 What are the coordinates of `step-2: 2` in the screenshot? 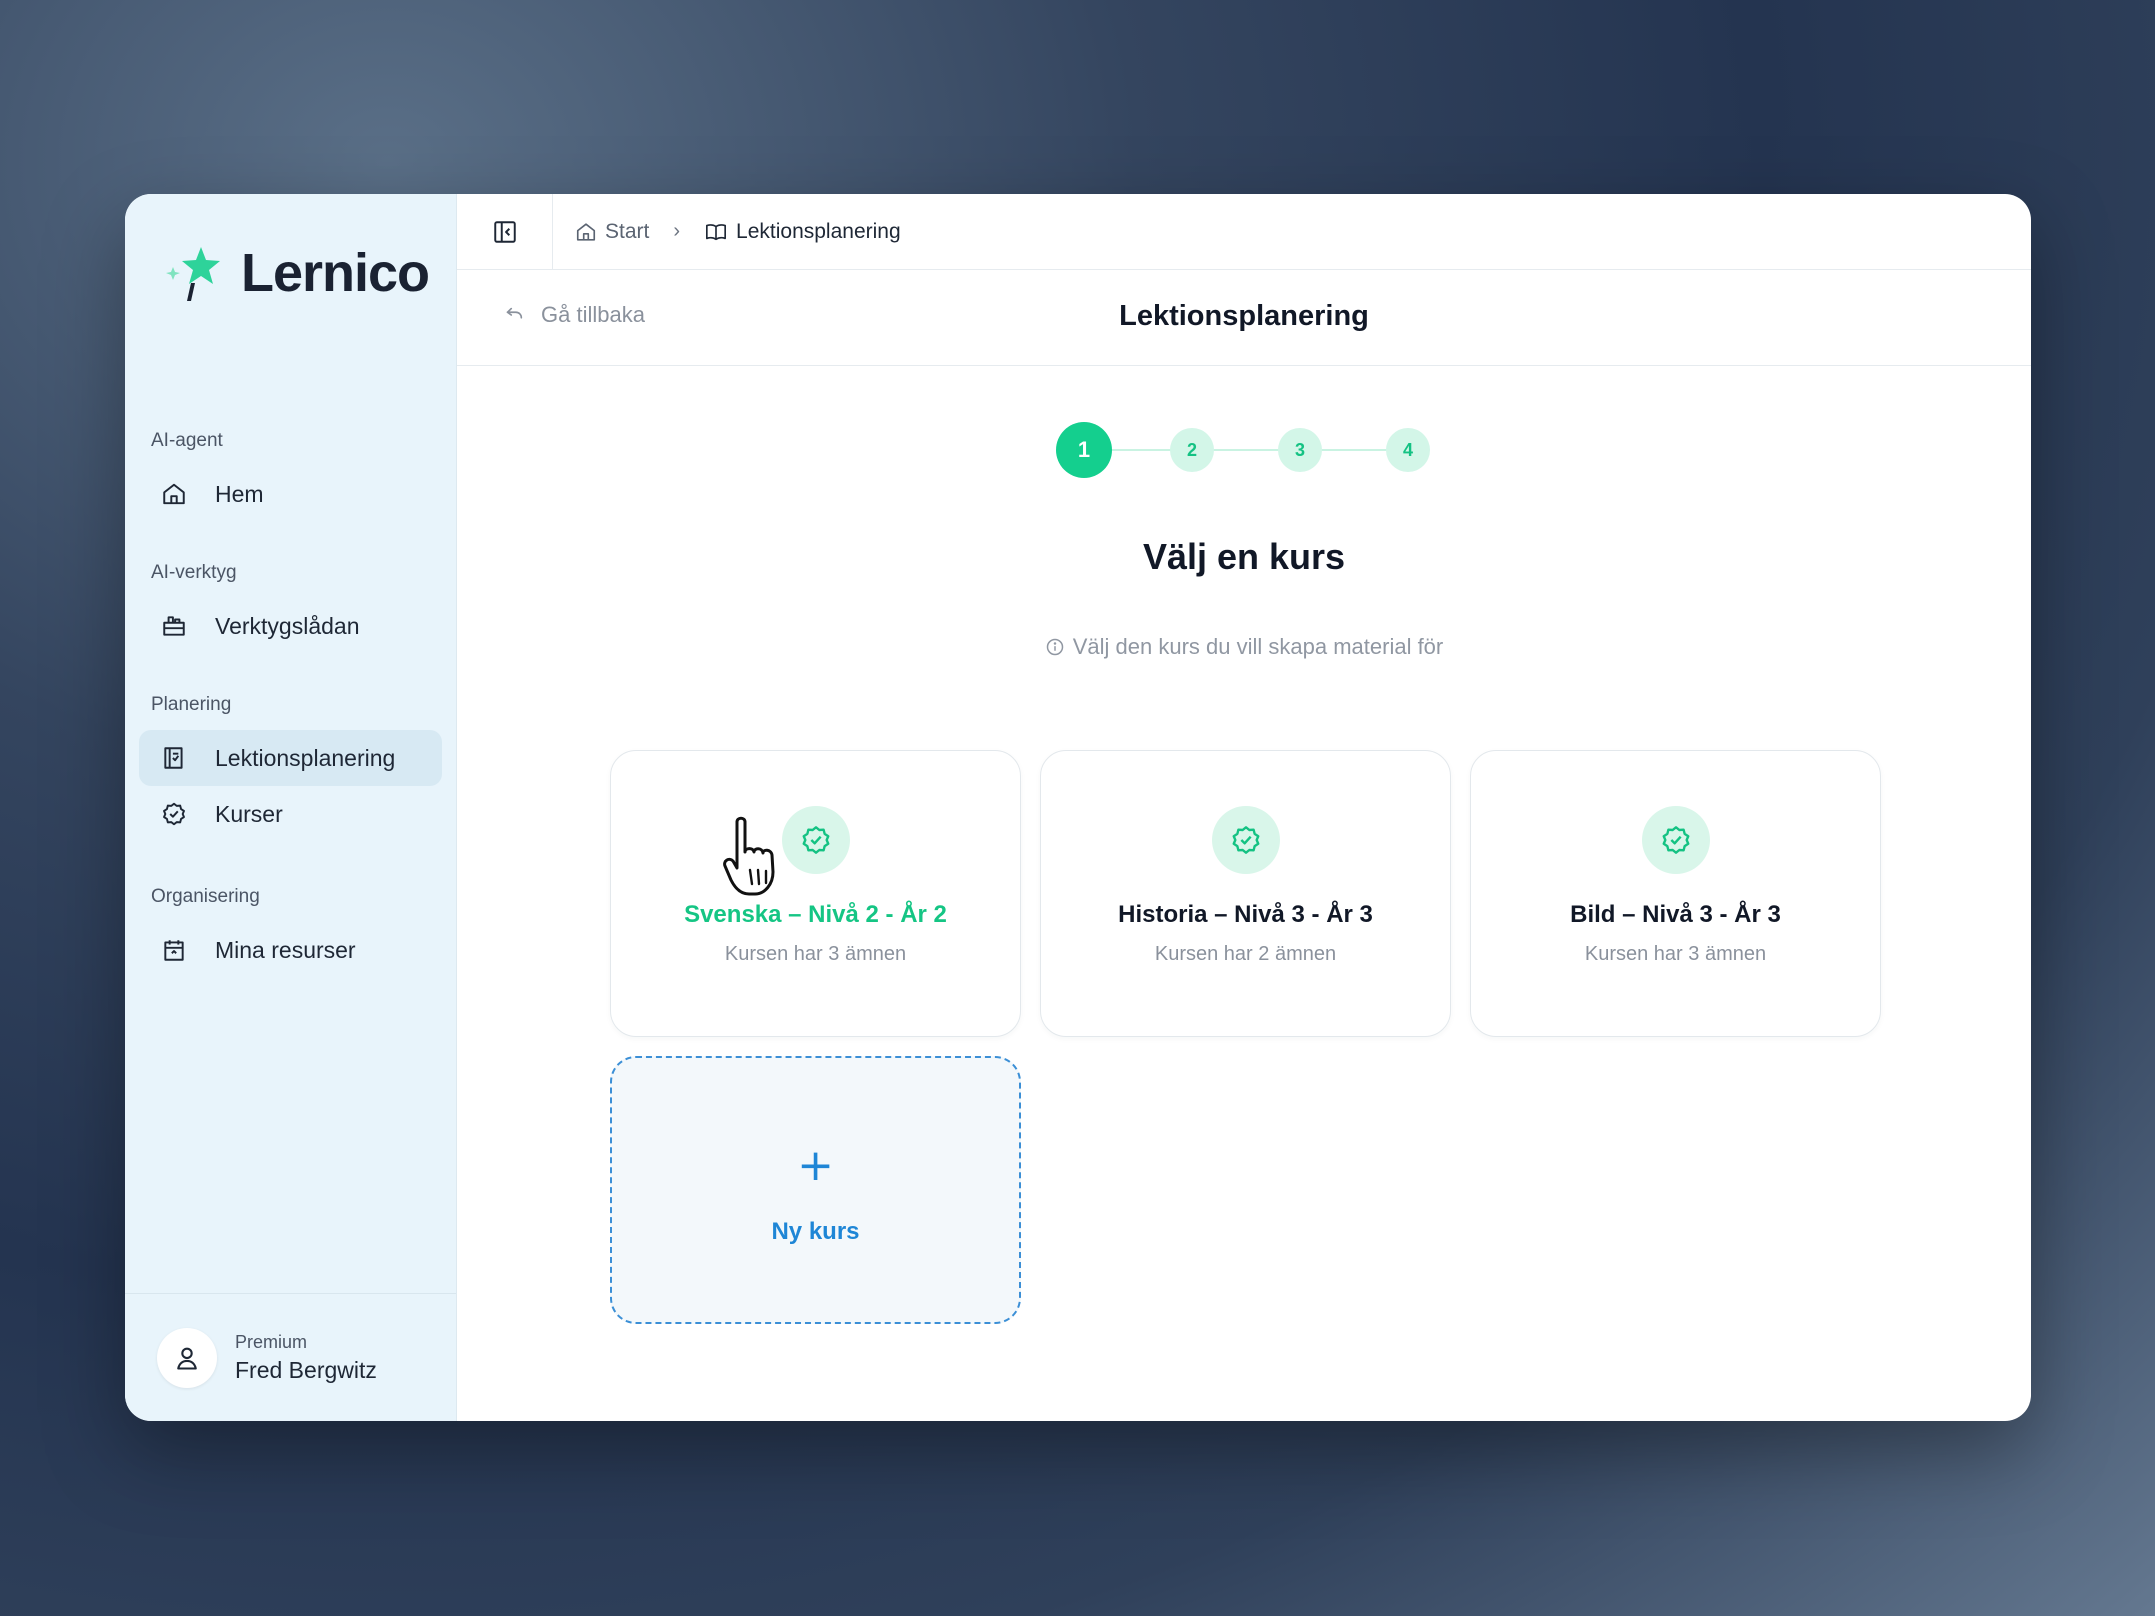 It's located at (1192, 450).